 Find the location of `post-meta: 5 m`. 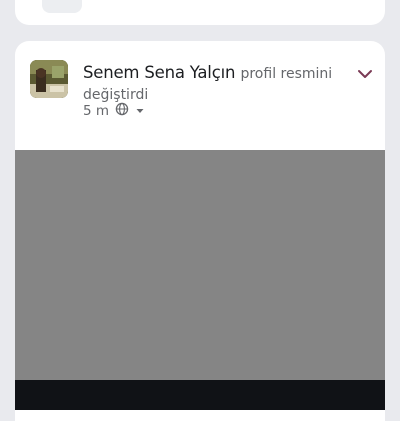

post-meta: 5 m is located at coordinates (114, 111).